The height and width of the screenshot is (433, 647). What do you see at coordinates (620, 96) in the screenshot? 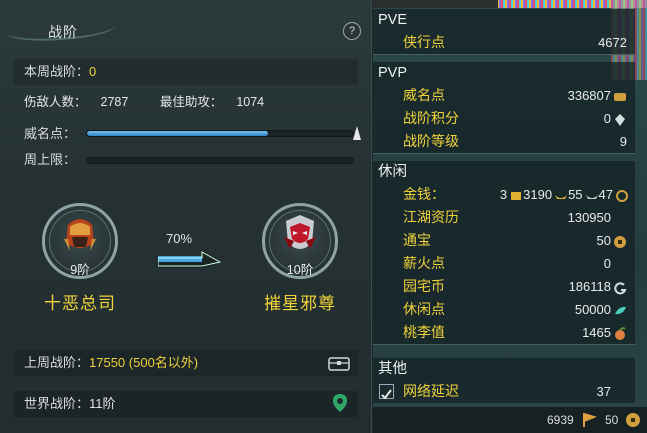
I see `prestige-icon` at bounding box center [620, 96].